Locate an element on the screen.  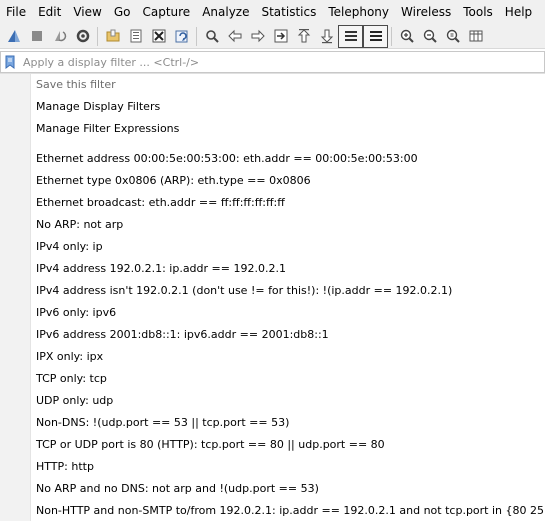
save-file-icon is located at coordinates (135, 36).